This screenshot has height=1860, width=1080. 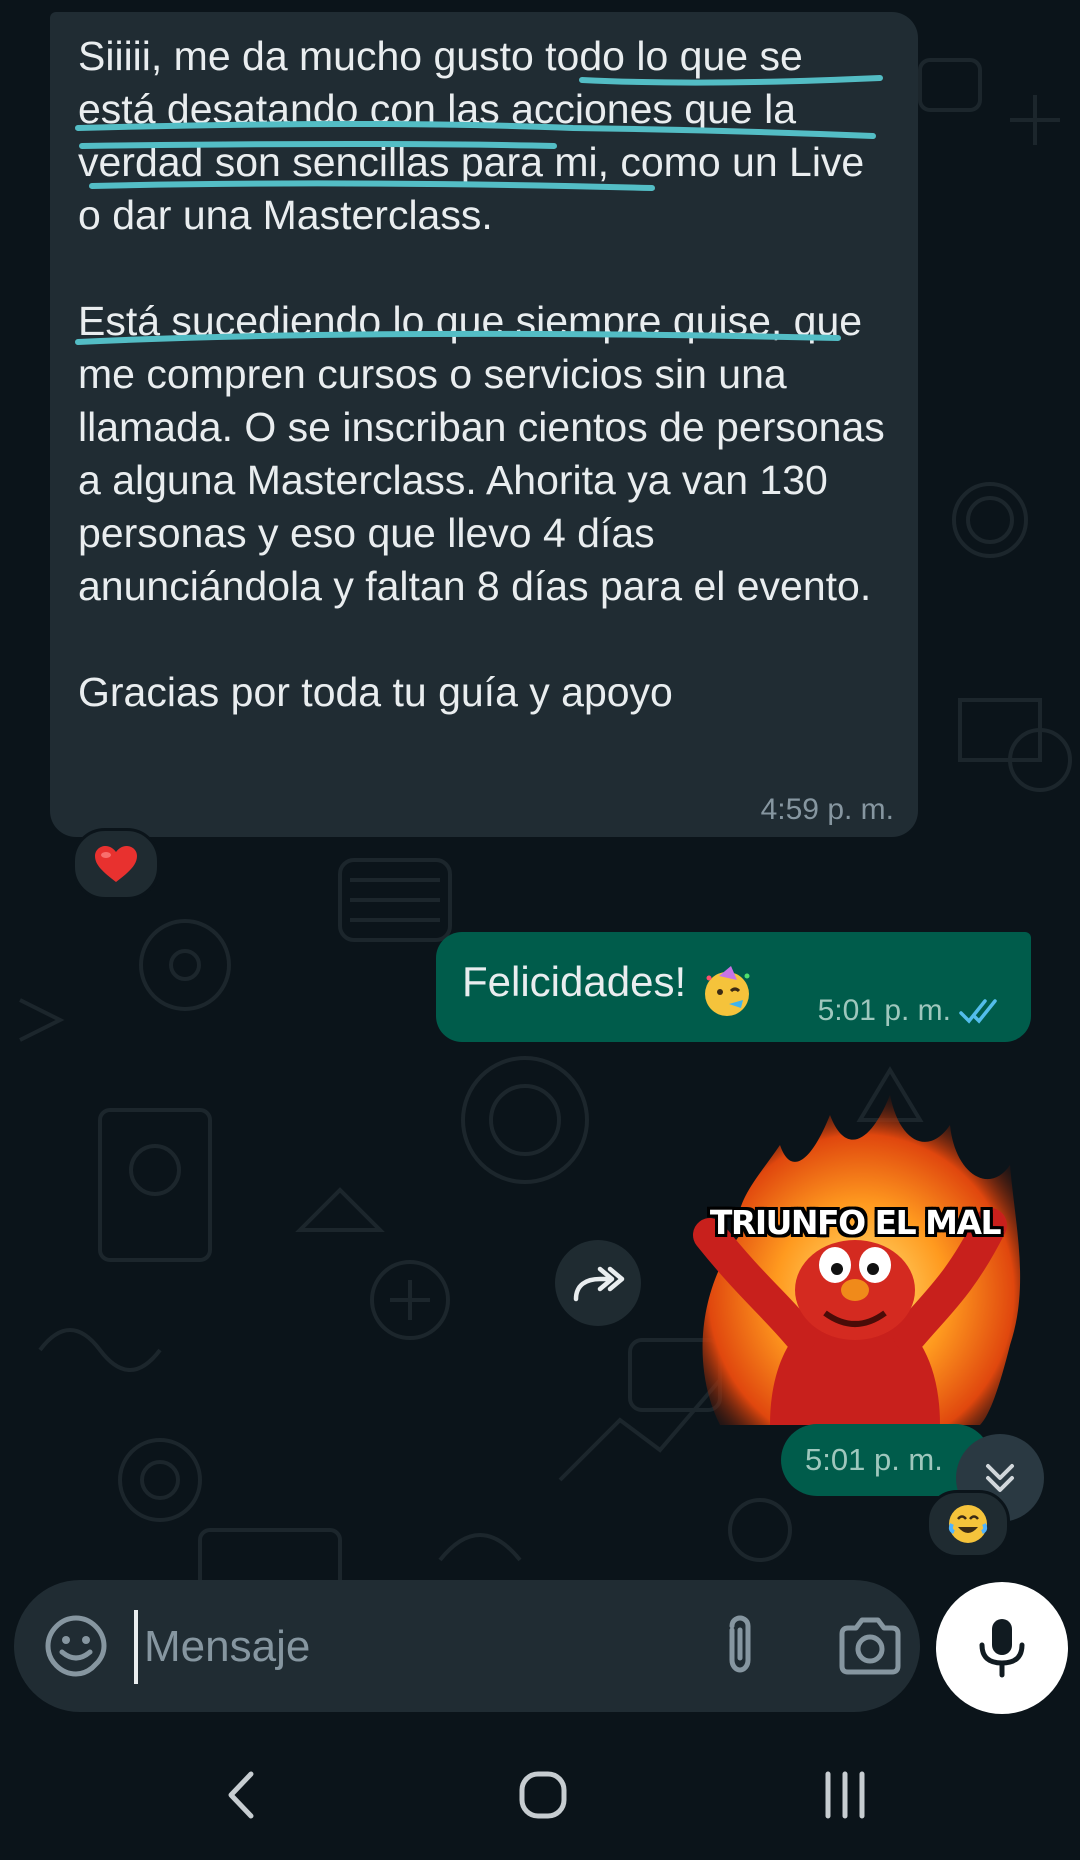 I want to click on mic-icon, so click(x=1002, y=1648).